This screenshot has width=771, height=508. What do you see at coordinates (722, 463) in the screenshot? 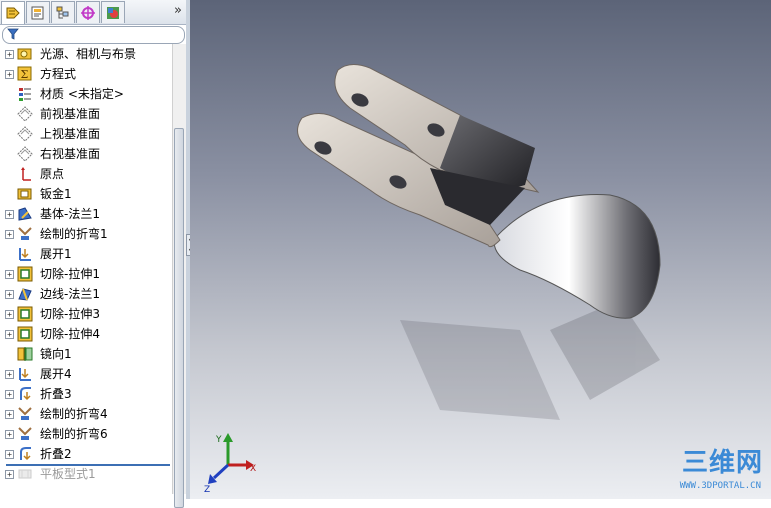
I see `watermark-logo: 三维网` at bounding box center [722, 463].